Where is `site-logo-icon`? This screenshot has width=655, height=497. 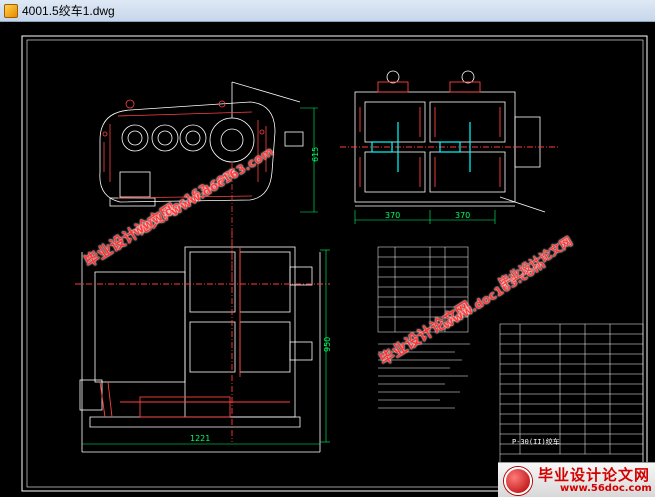
site-logo-icon is located at coordinates (518, 481).